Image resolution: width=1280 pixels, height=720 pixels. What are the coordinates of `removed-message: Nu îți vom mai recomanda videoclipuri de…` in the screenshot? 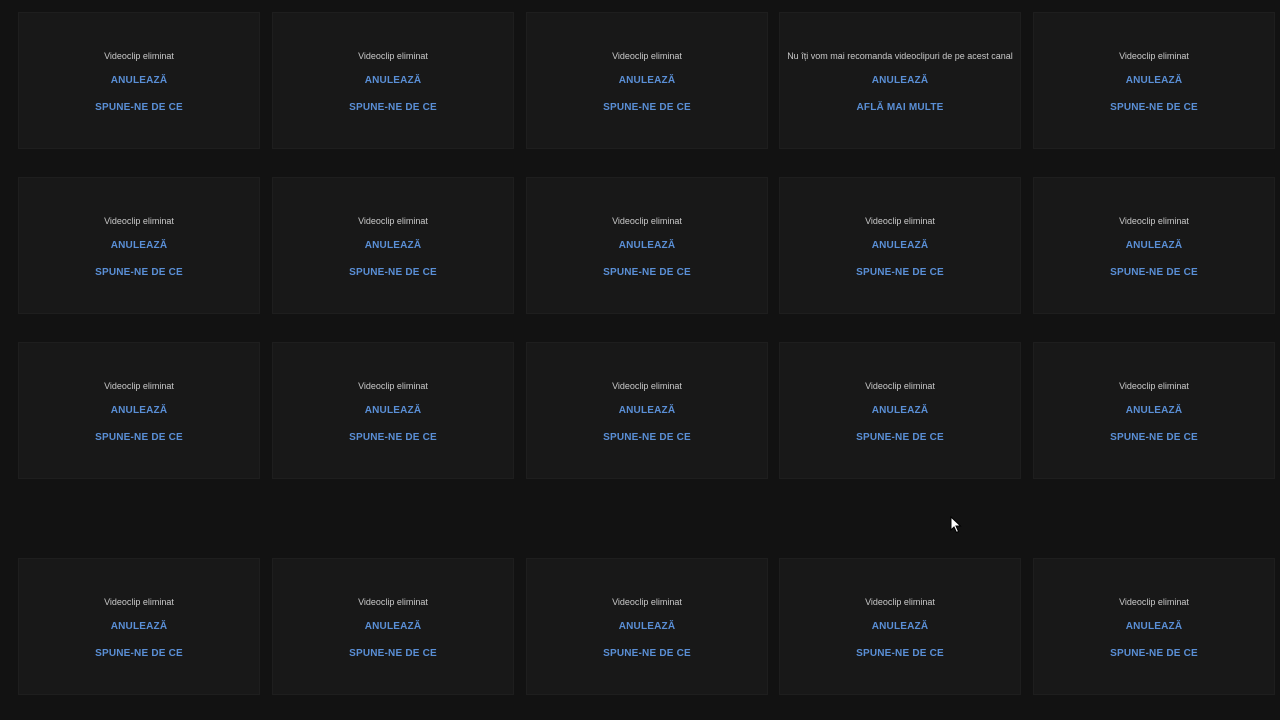 It's located at (900, 56).